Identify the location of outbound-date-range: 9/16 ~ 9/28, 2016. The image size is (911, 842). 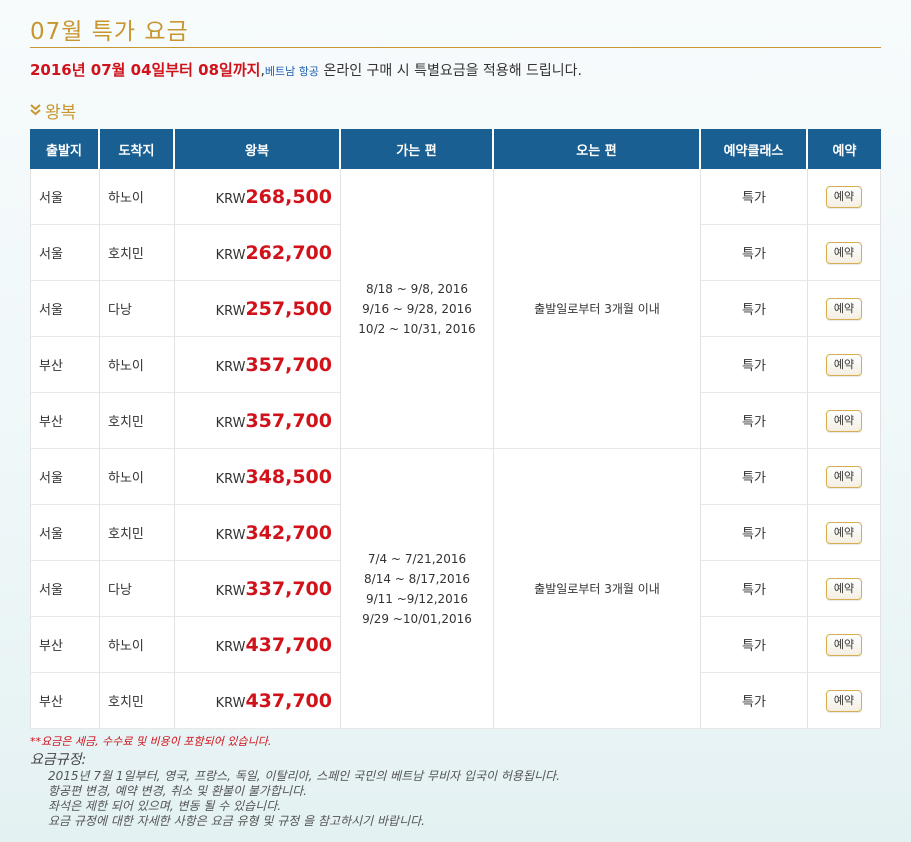
(417, 308).